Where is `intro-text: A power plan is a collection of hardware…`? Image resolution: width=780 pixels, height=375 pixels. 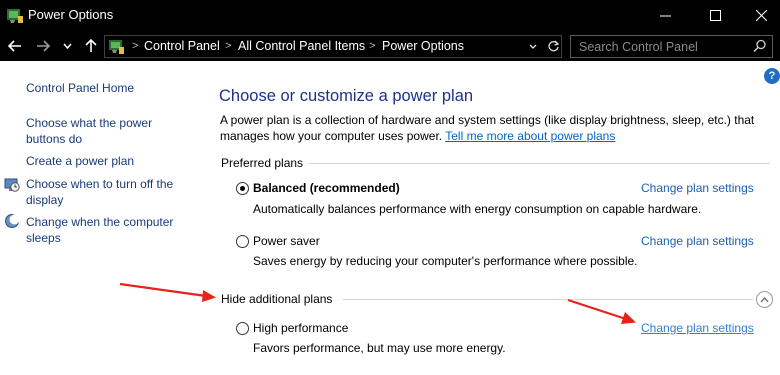 intro-text: A power plan is a collection of hardware… is located at coordinates (495, 128).